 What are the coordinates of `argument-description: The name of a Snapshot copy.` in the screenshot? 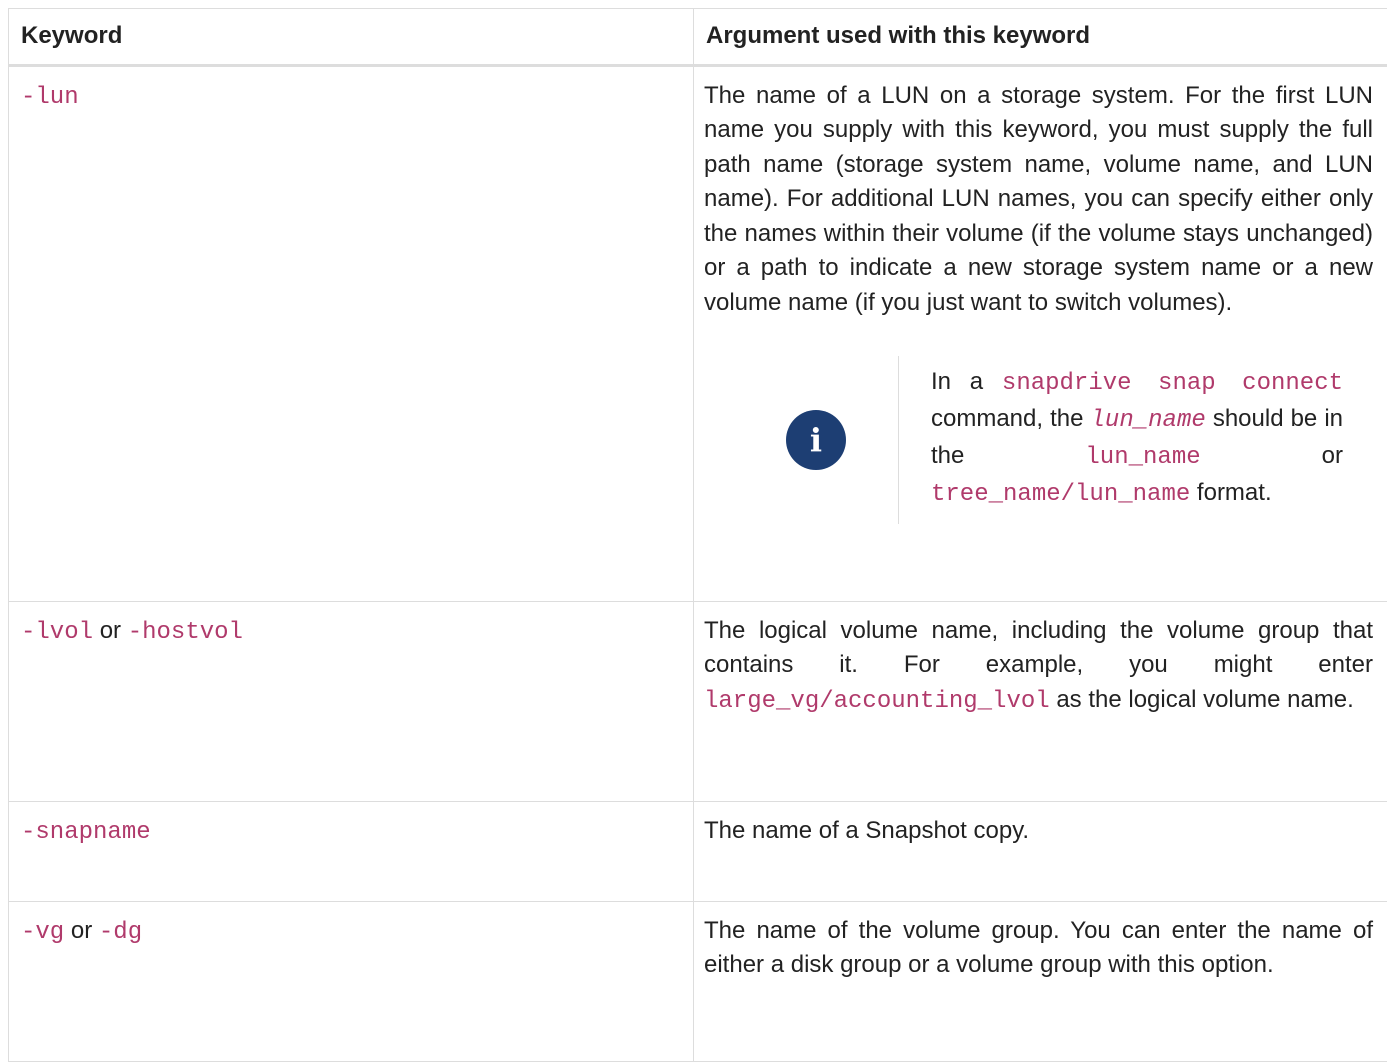 It's located at (866, 830).